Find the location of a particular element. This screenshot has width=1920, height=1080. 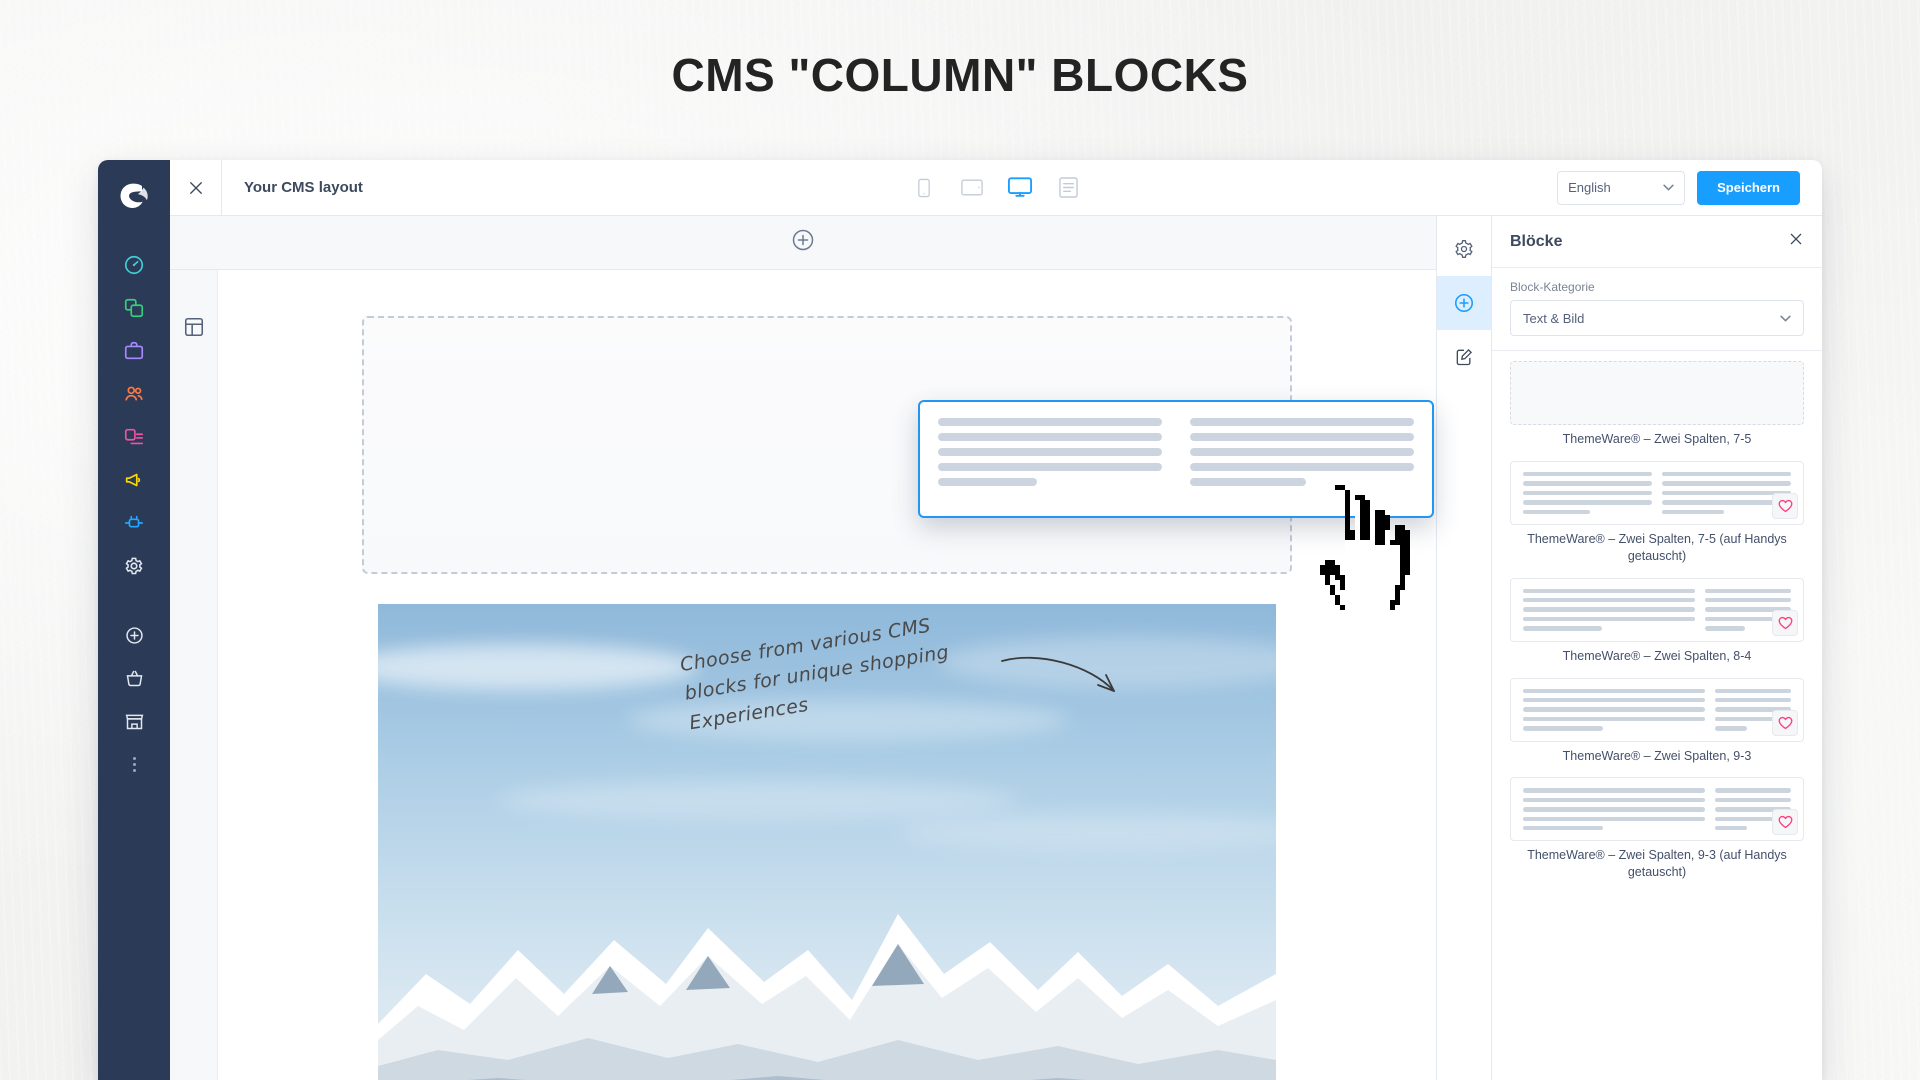

close-panel-button is located at coordinates (1796, 241).